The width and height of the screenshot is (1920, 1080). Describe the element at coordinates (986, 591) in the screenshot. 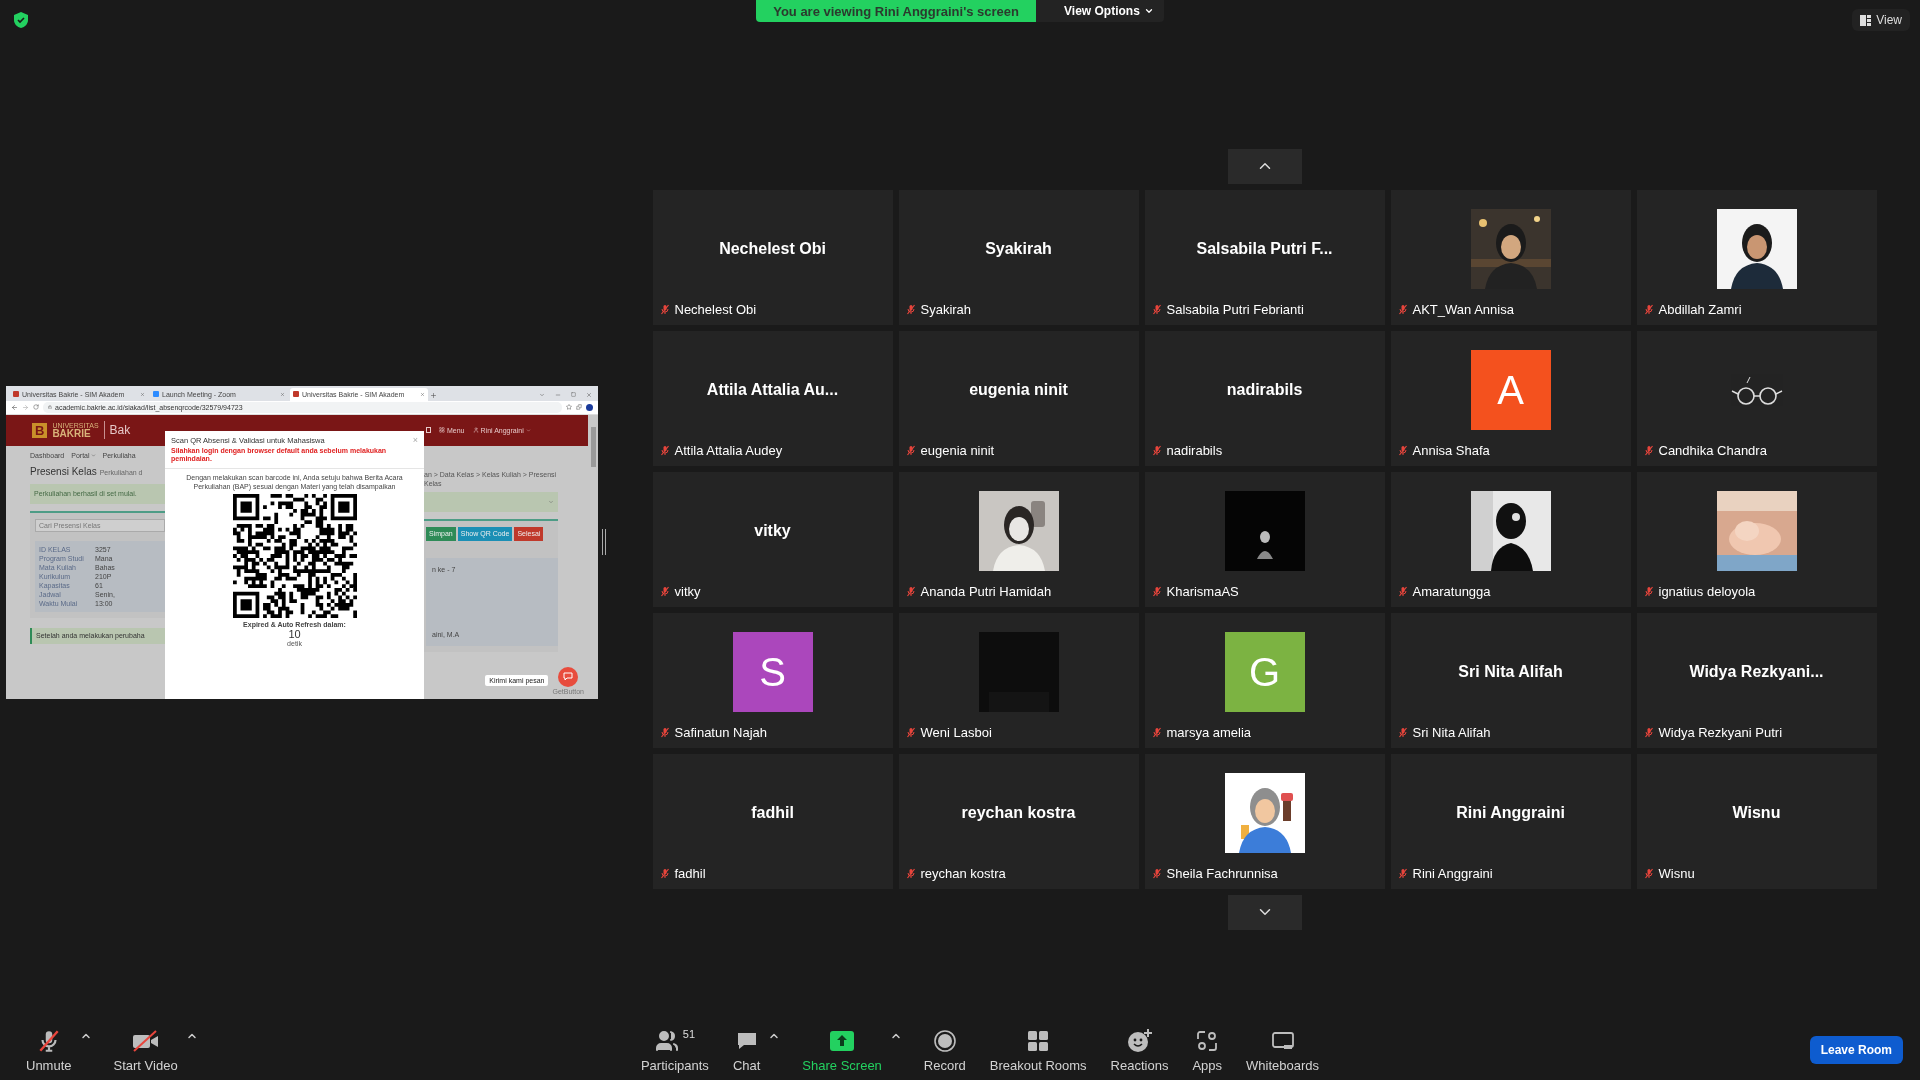

I see `participant-label: Ananda Putri Hamidah` at that location.